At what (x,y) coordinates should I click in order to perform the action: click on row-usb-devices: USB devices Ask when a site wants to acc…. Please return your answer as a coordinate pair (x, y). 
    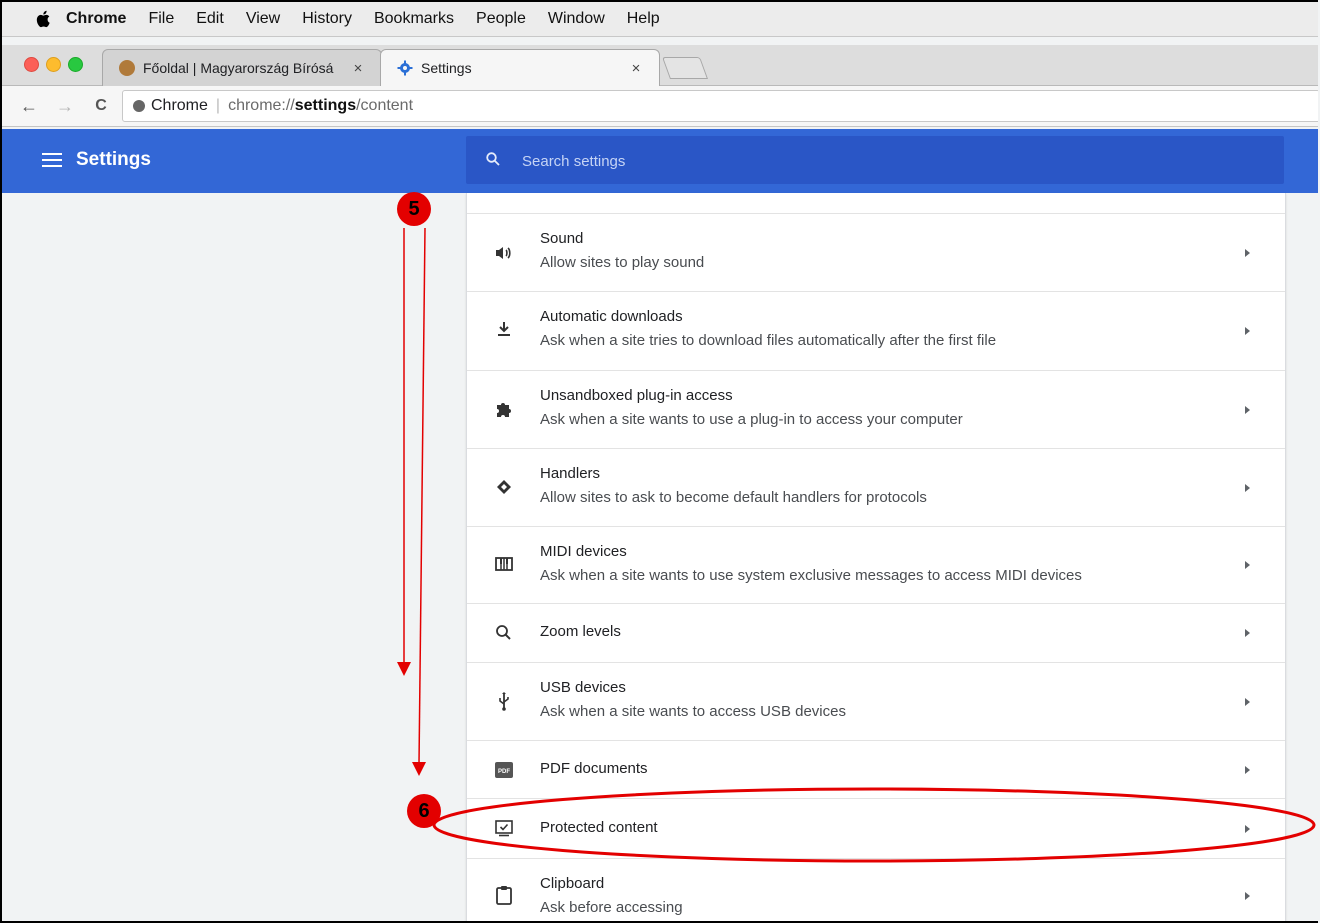
    Looking at the image, I should click on (876, 702).